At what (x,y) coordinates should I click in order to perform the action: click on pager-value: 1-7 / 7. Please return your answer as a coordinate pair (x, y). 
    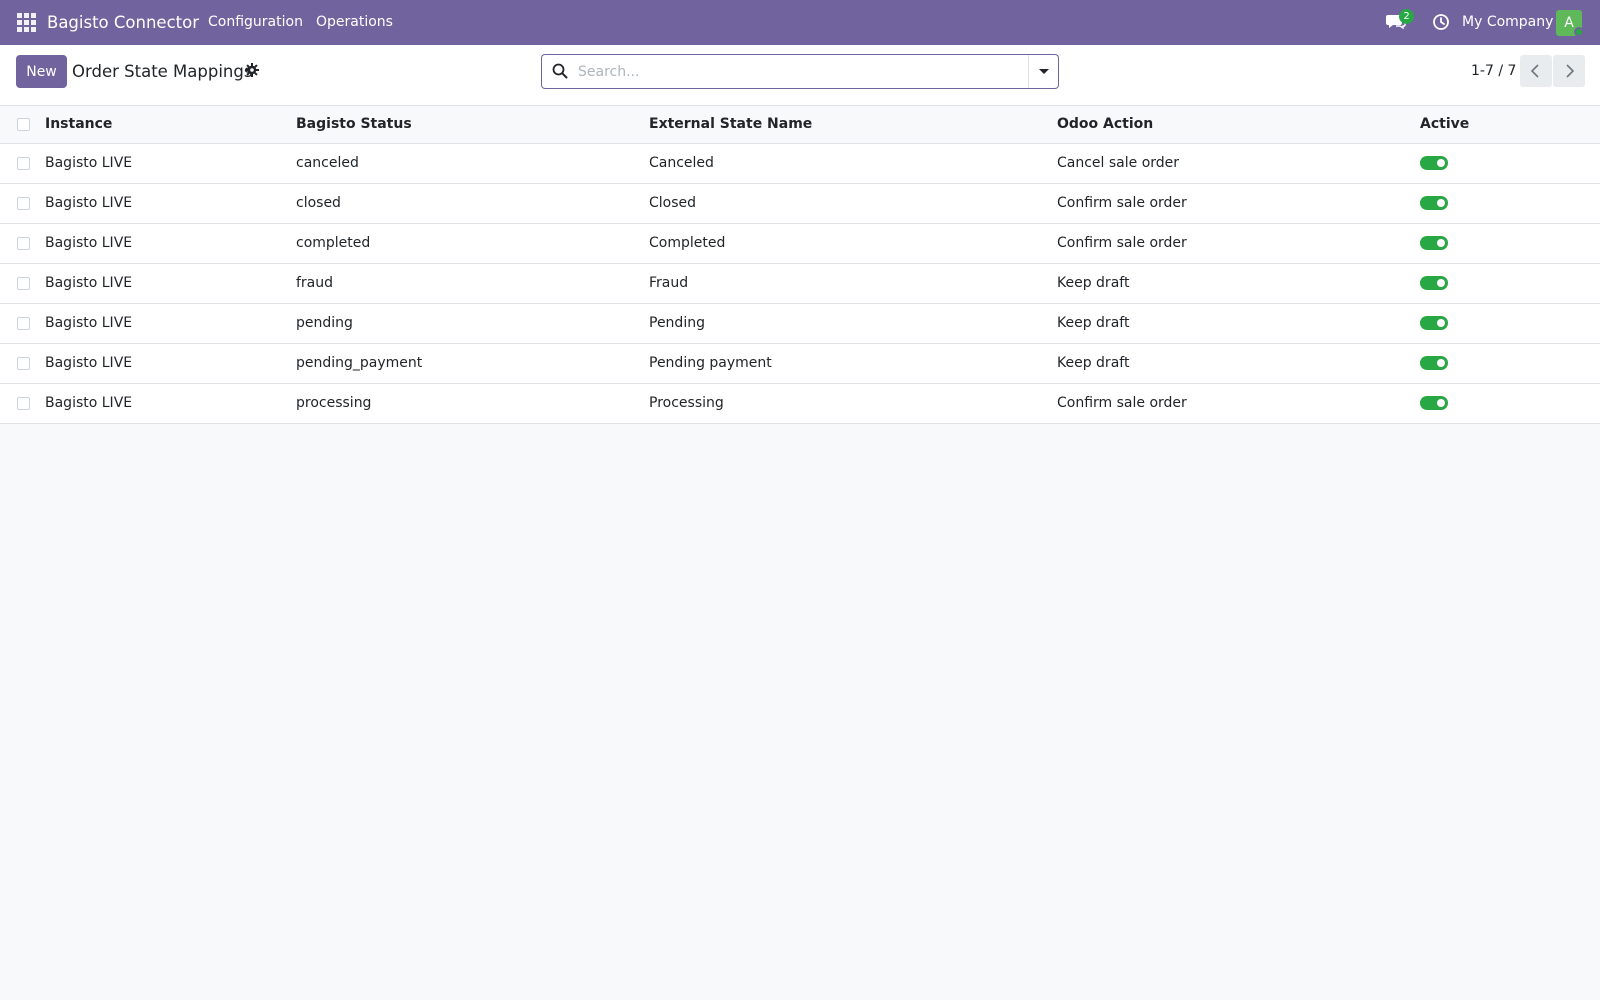
    Looking at the image, I should click on (1493, 71).